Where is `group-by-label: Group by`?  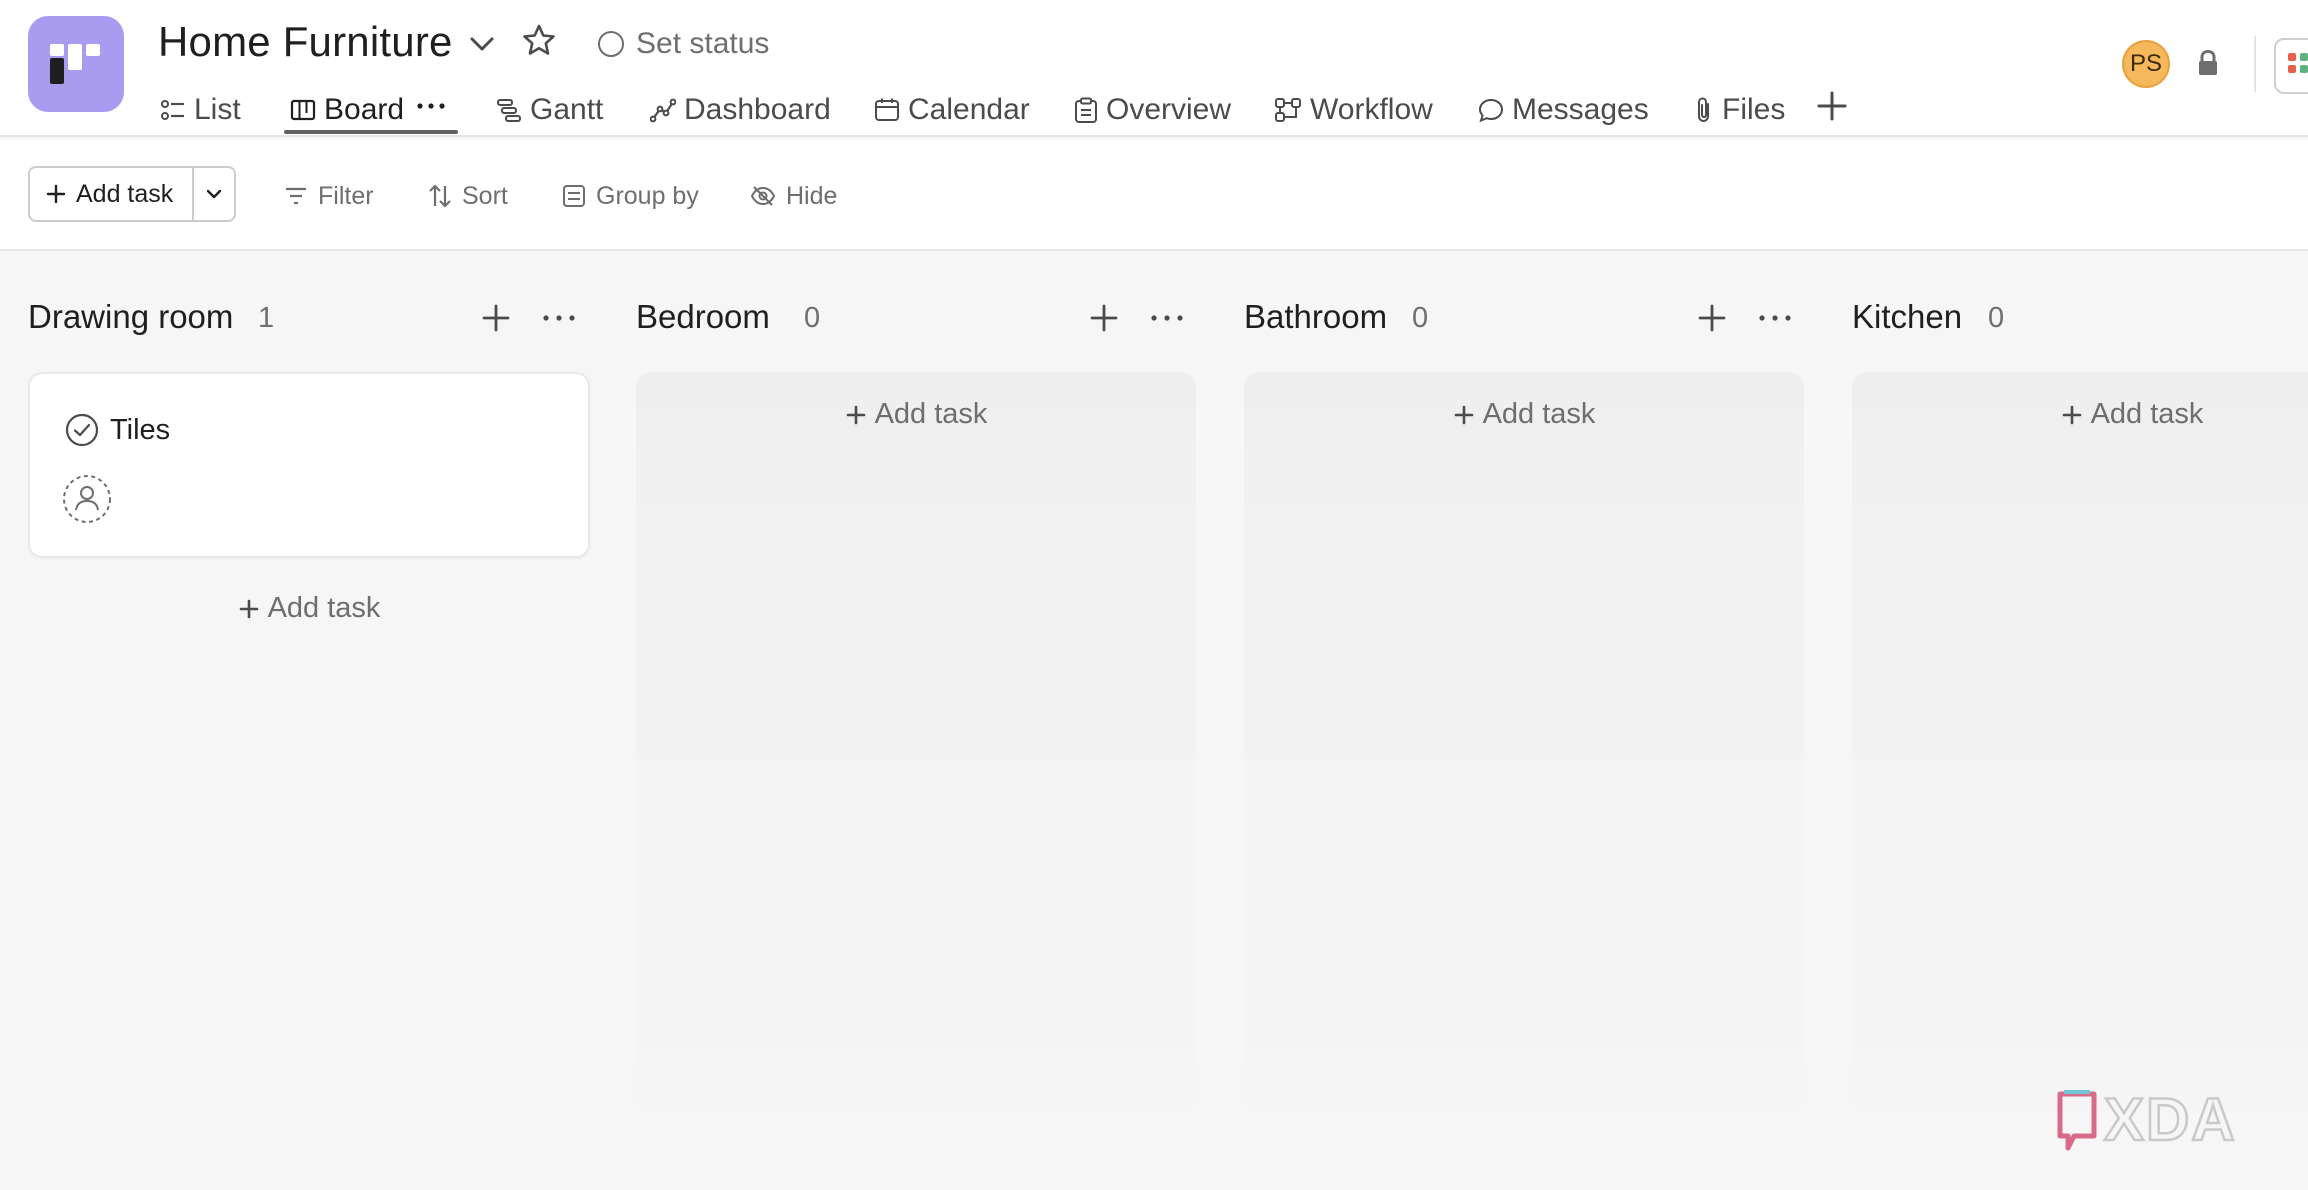 group-by-label: Group by is located at coordinates (647, 195).